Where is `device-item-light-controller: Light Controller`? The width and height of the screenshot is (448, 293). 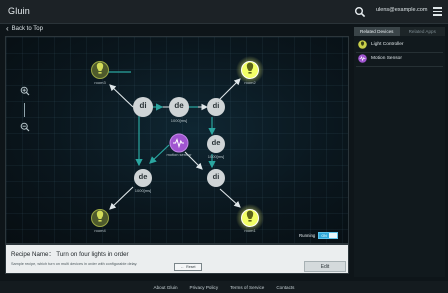 device-item-light-controller: Light Controller is located at coordinates (381, 44).